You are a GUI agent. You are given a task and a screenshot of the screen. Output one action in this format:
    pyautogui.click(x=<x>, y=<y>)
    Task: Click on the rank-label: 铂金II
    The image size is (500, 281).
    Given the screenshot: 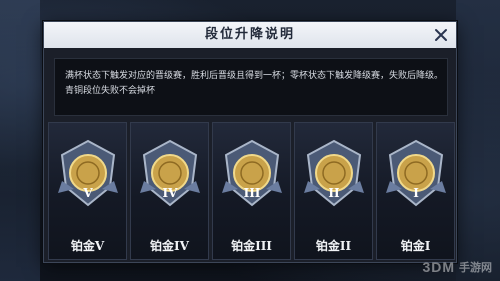 What is the action you would take?
    pyautogui.click(x=333, y=246)
    